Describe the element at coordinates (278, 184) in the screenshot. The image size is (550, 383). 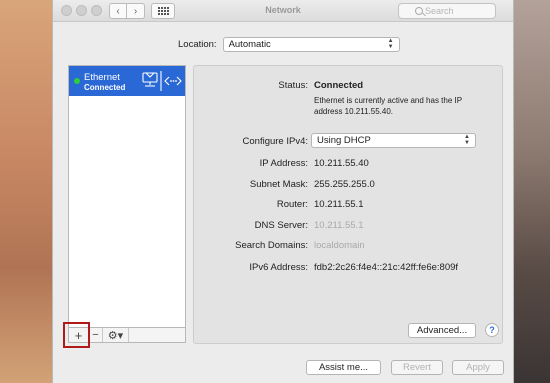
I see `subnet-mask-label: Subnet Mask:` at that location.